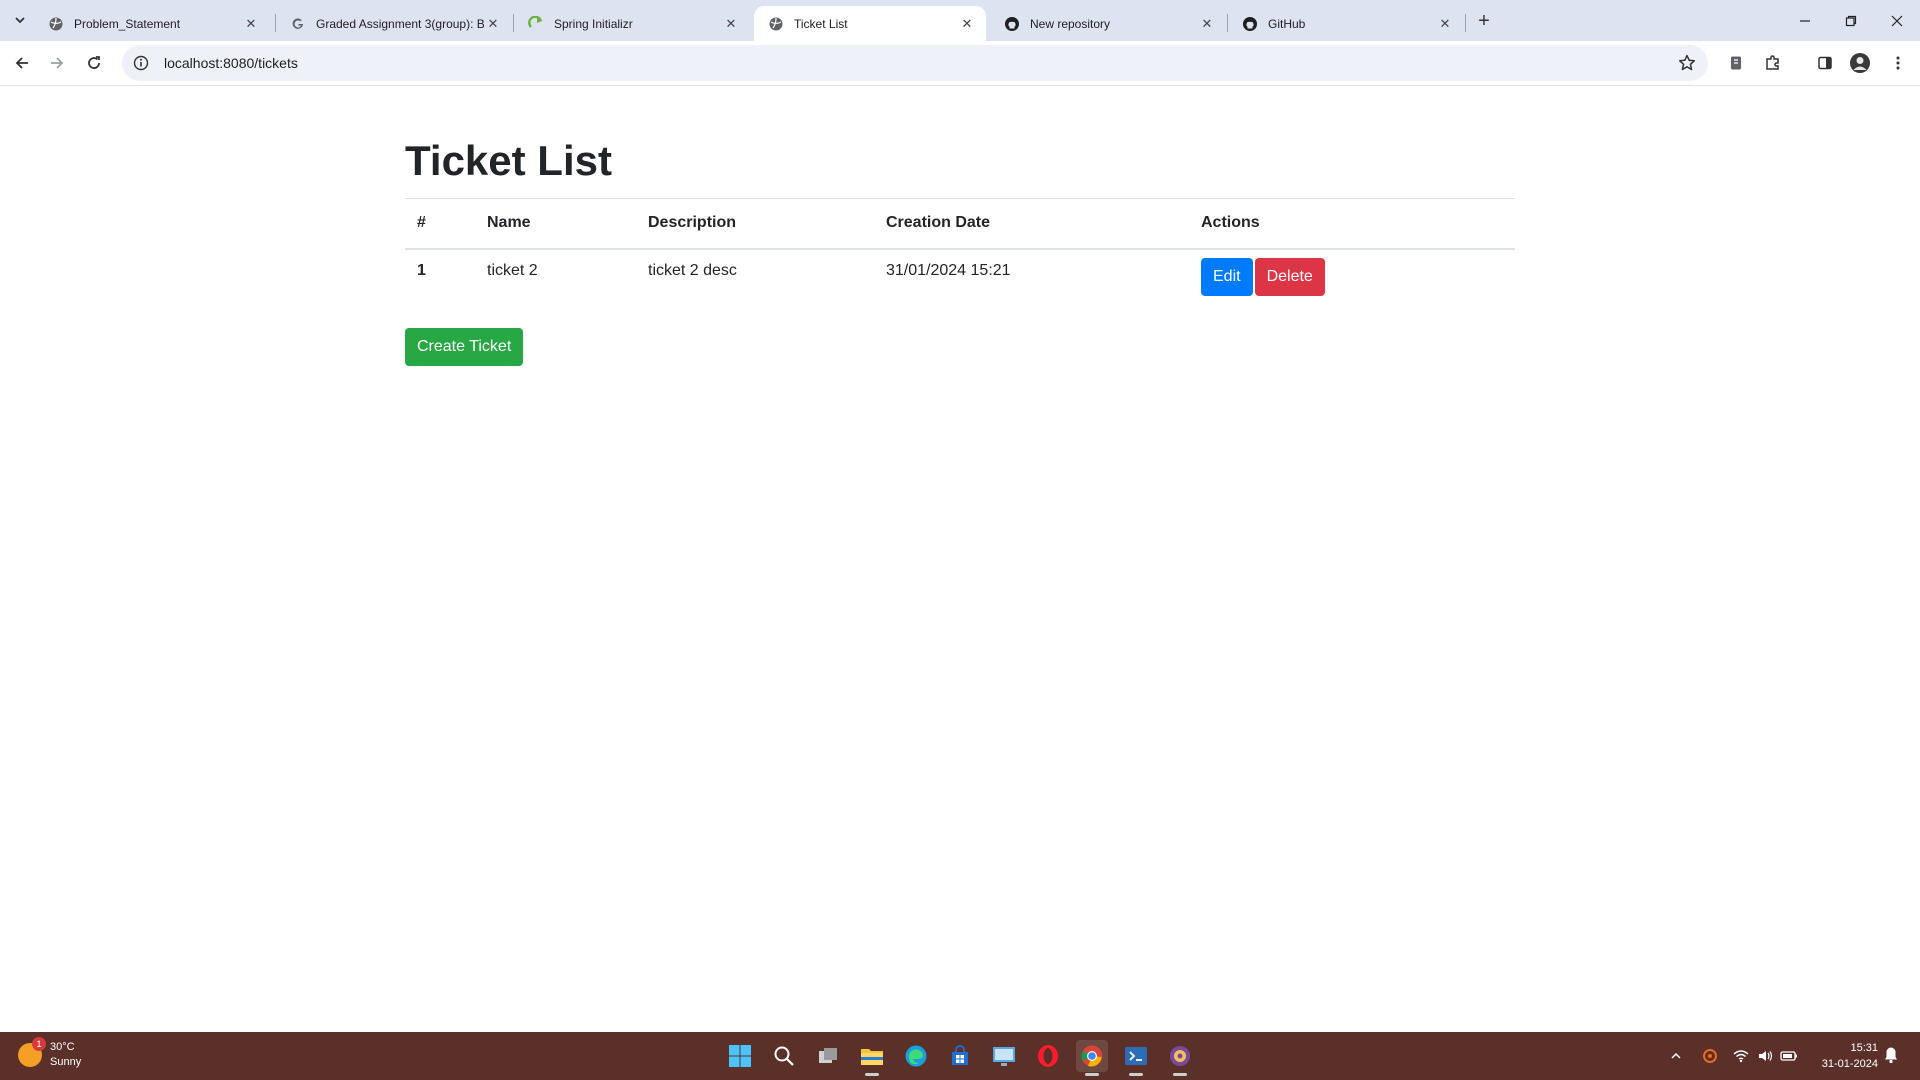 This screenshot has width=1920, height=1080. I want to click on vscode-button, so click(1136, 1058).